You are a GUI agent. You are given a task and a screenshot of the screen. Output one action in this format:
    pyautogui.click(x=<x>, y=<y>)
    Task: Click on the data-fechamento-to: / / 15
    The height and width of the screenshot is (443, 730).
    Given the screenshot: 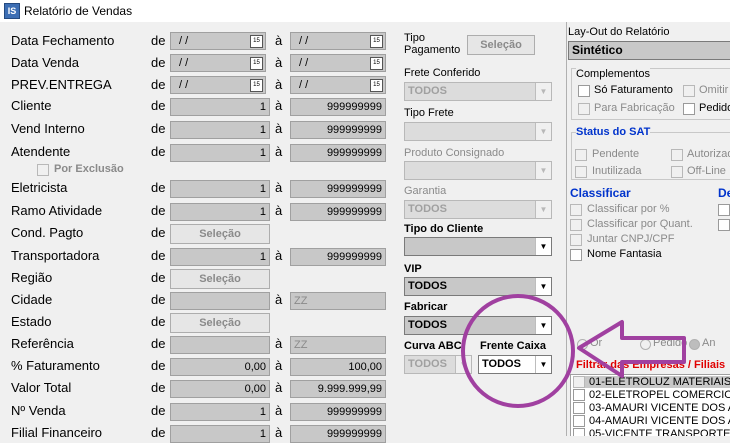 What is the action you would take?
    pyautogui.click(x=338, y=41)
    